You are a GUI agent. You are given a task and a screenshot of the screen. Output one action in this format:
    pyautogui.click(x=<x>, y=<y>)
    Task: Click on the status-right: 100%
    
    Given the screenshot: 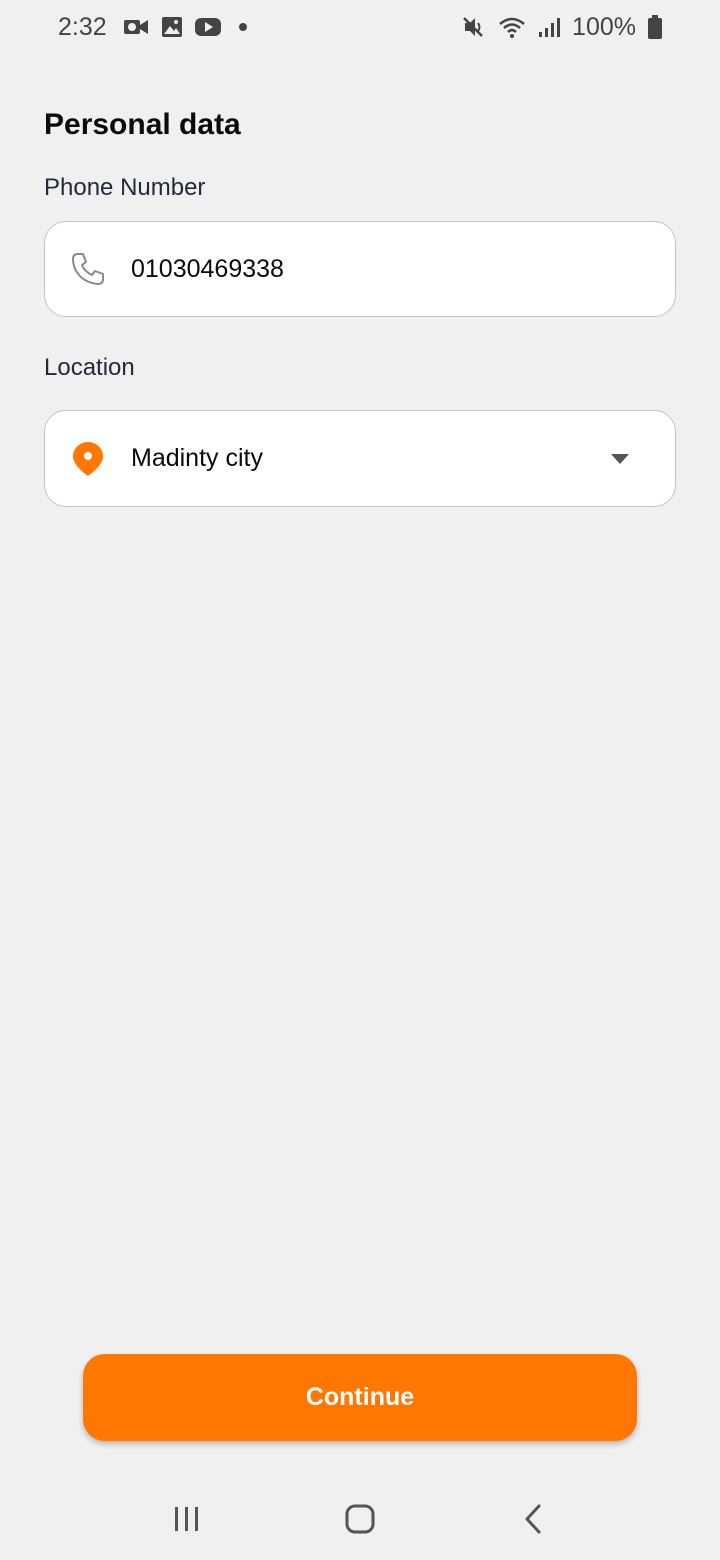 What is the action you would take?
    pyautogui.click(x=562, y=27)
    